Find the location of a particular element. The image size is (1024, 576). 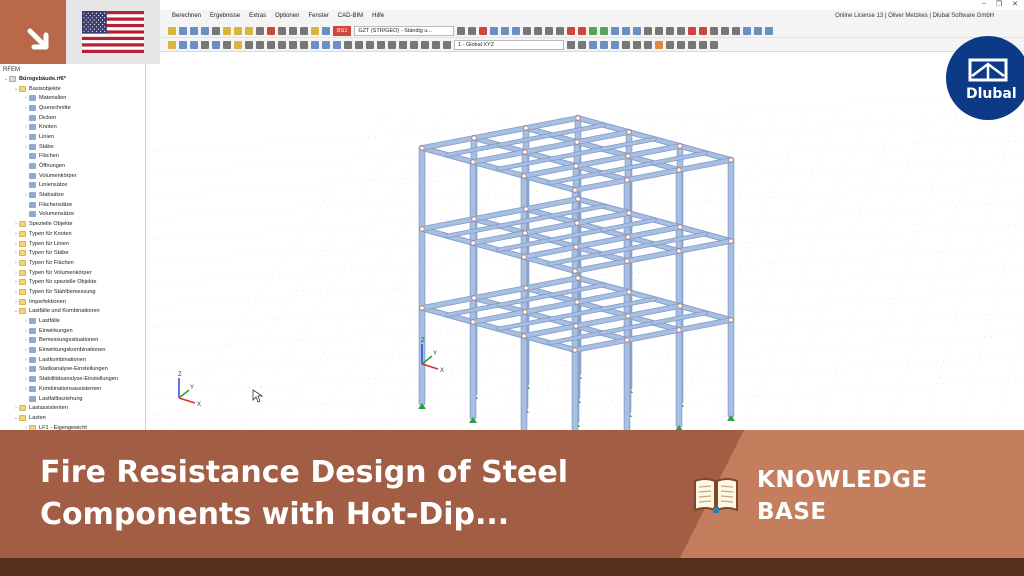

close-icon: ✕ is located at coordinates (1015, 4).